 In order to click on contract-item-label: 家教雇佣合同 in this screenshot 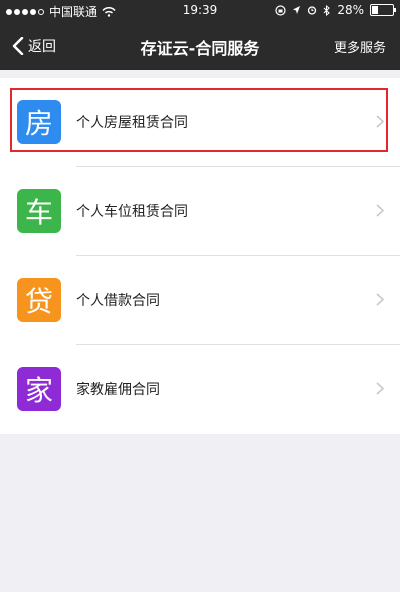, I will do `click(118, 390)`.